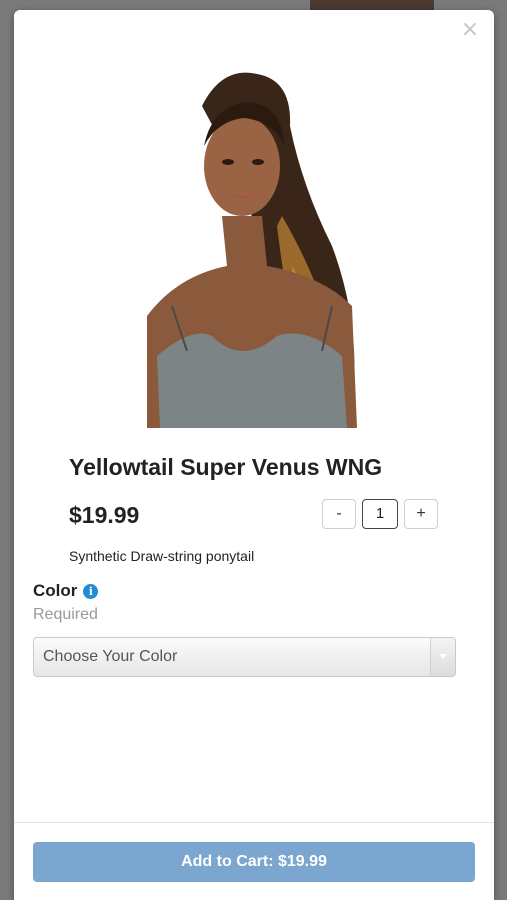 This screenshot has width=507, height=900. I want to click on add-to-cart-button: Add to Cart: $19.99, so click(254, 862).